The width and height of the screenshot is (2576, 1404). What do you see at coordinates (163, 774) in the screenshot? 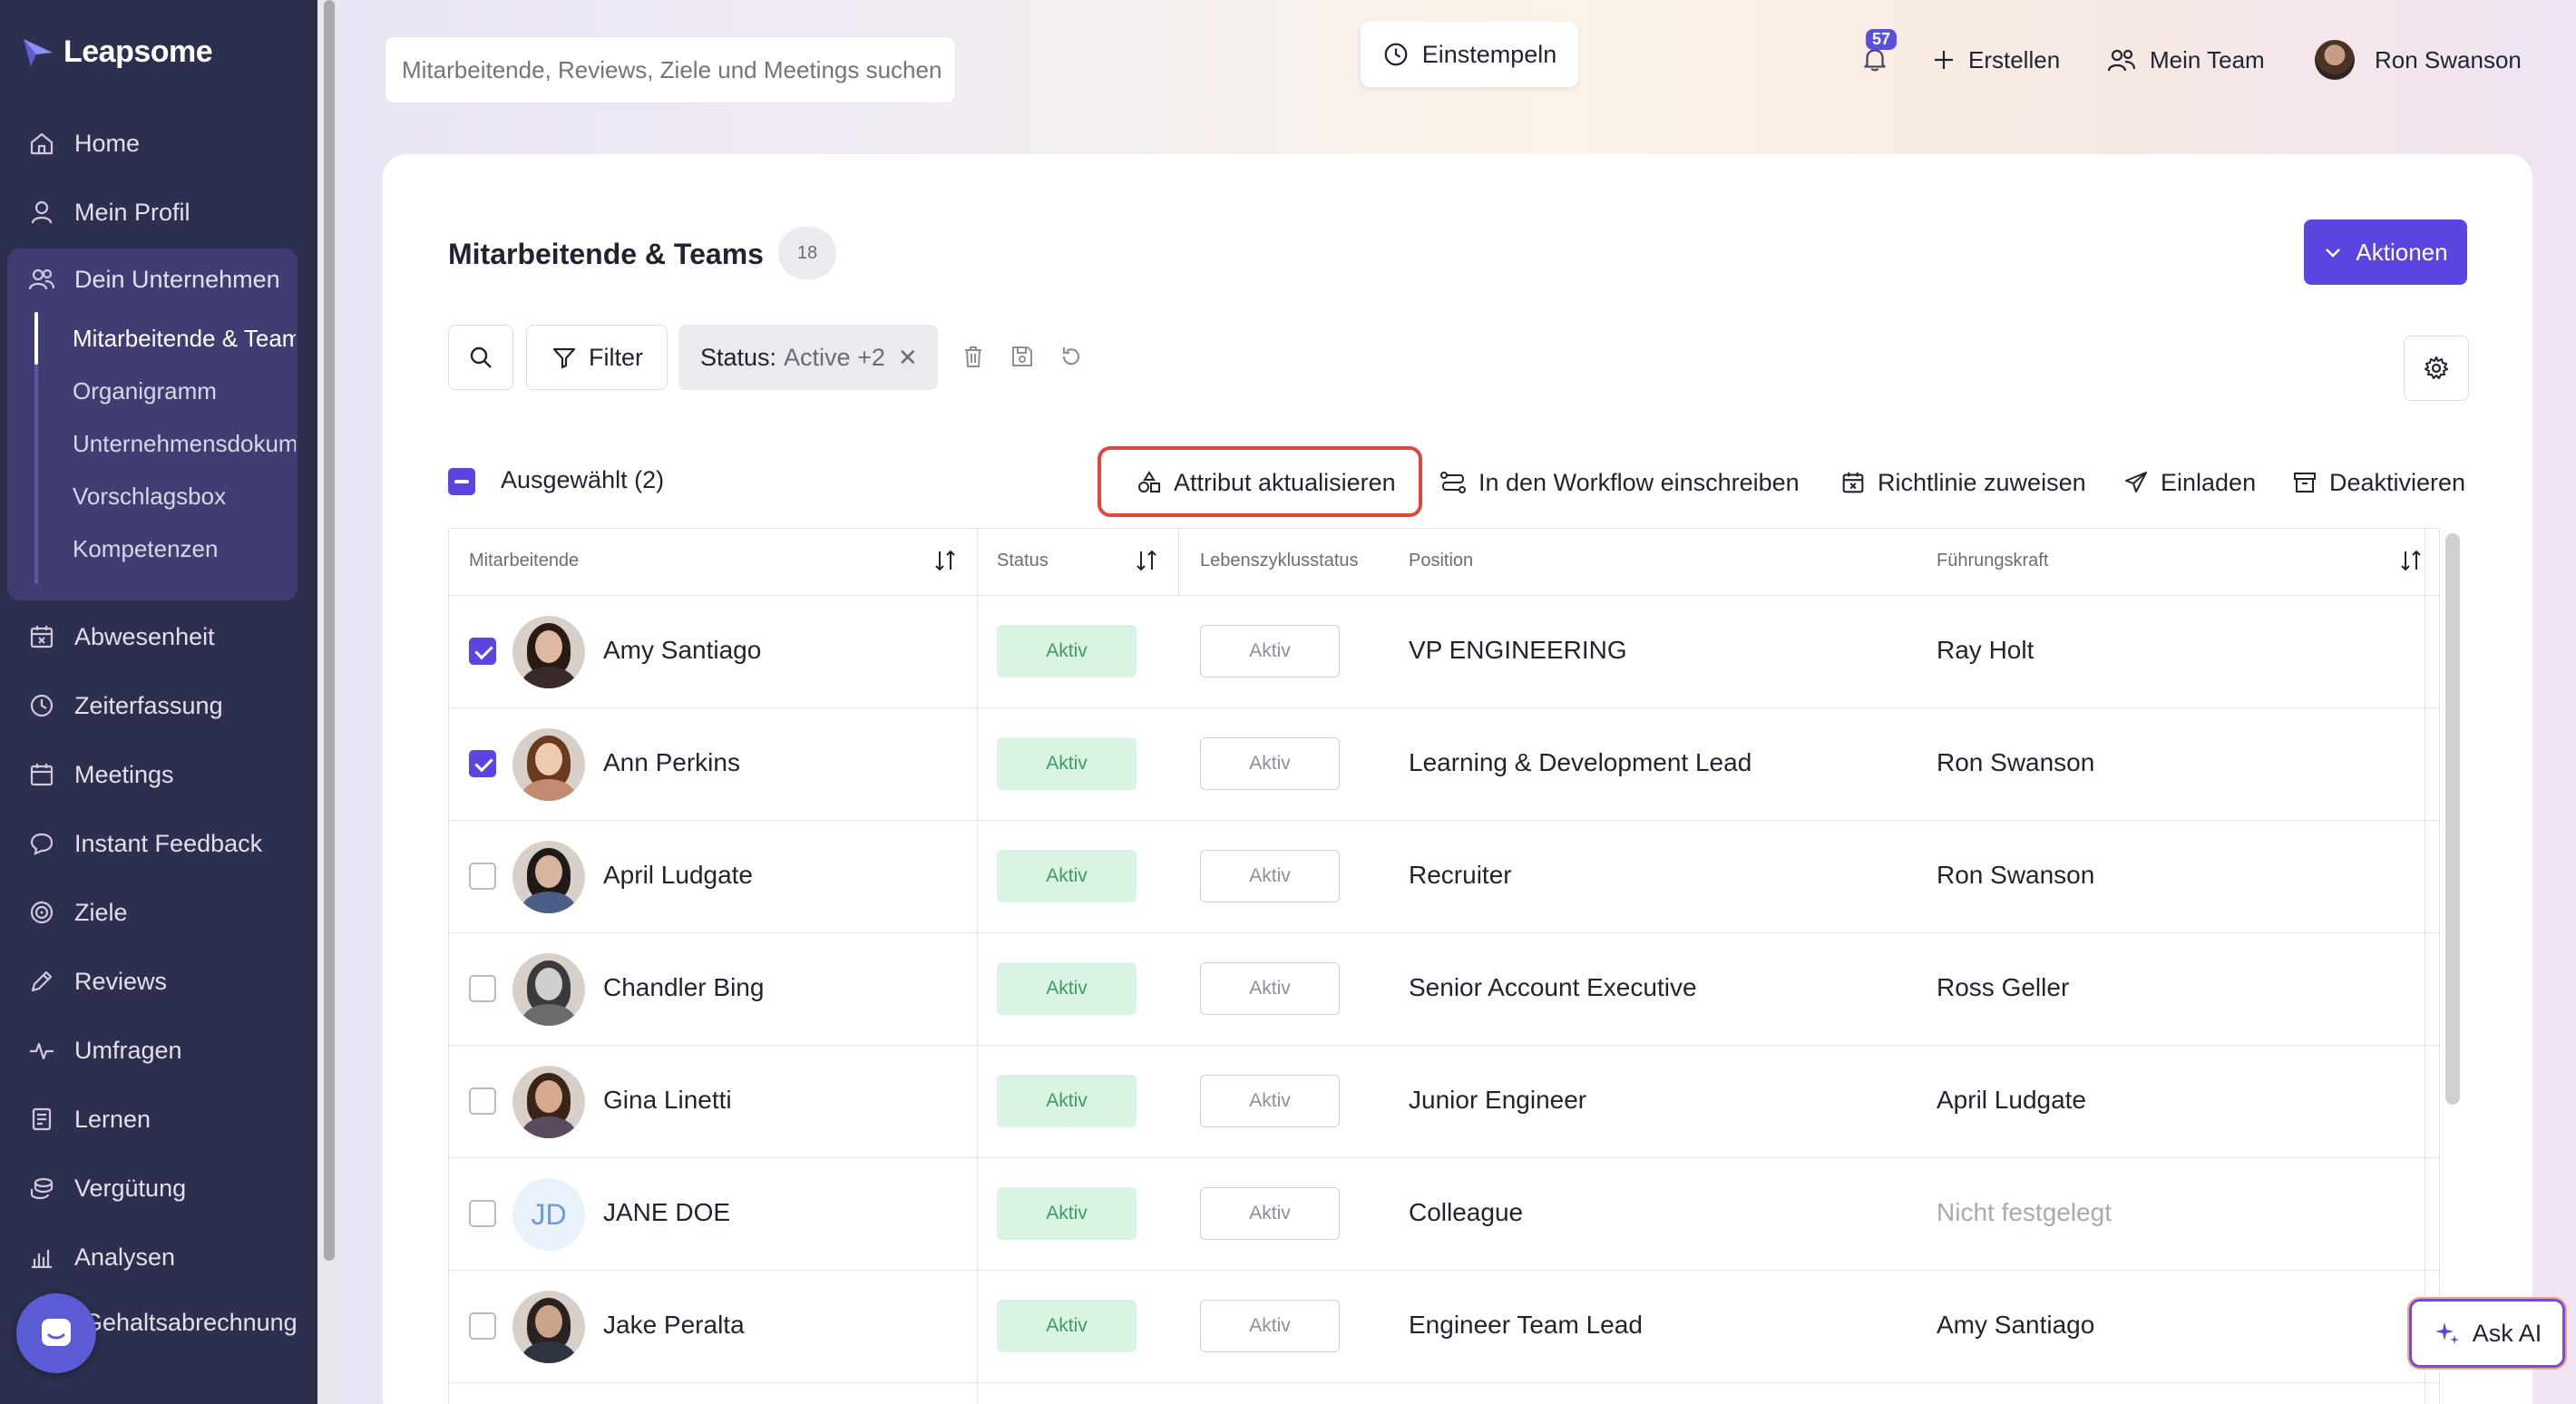
I see `sidebar-item-meetings: Meetings` at bounding box center [163, 774].